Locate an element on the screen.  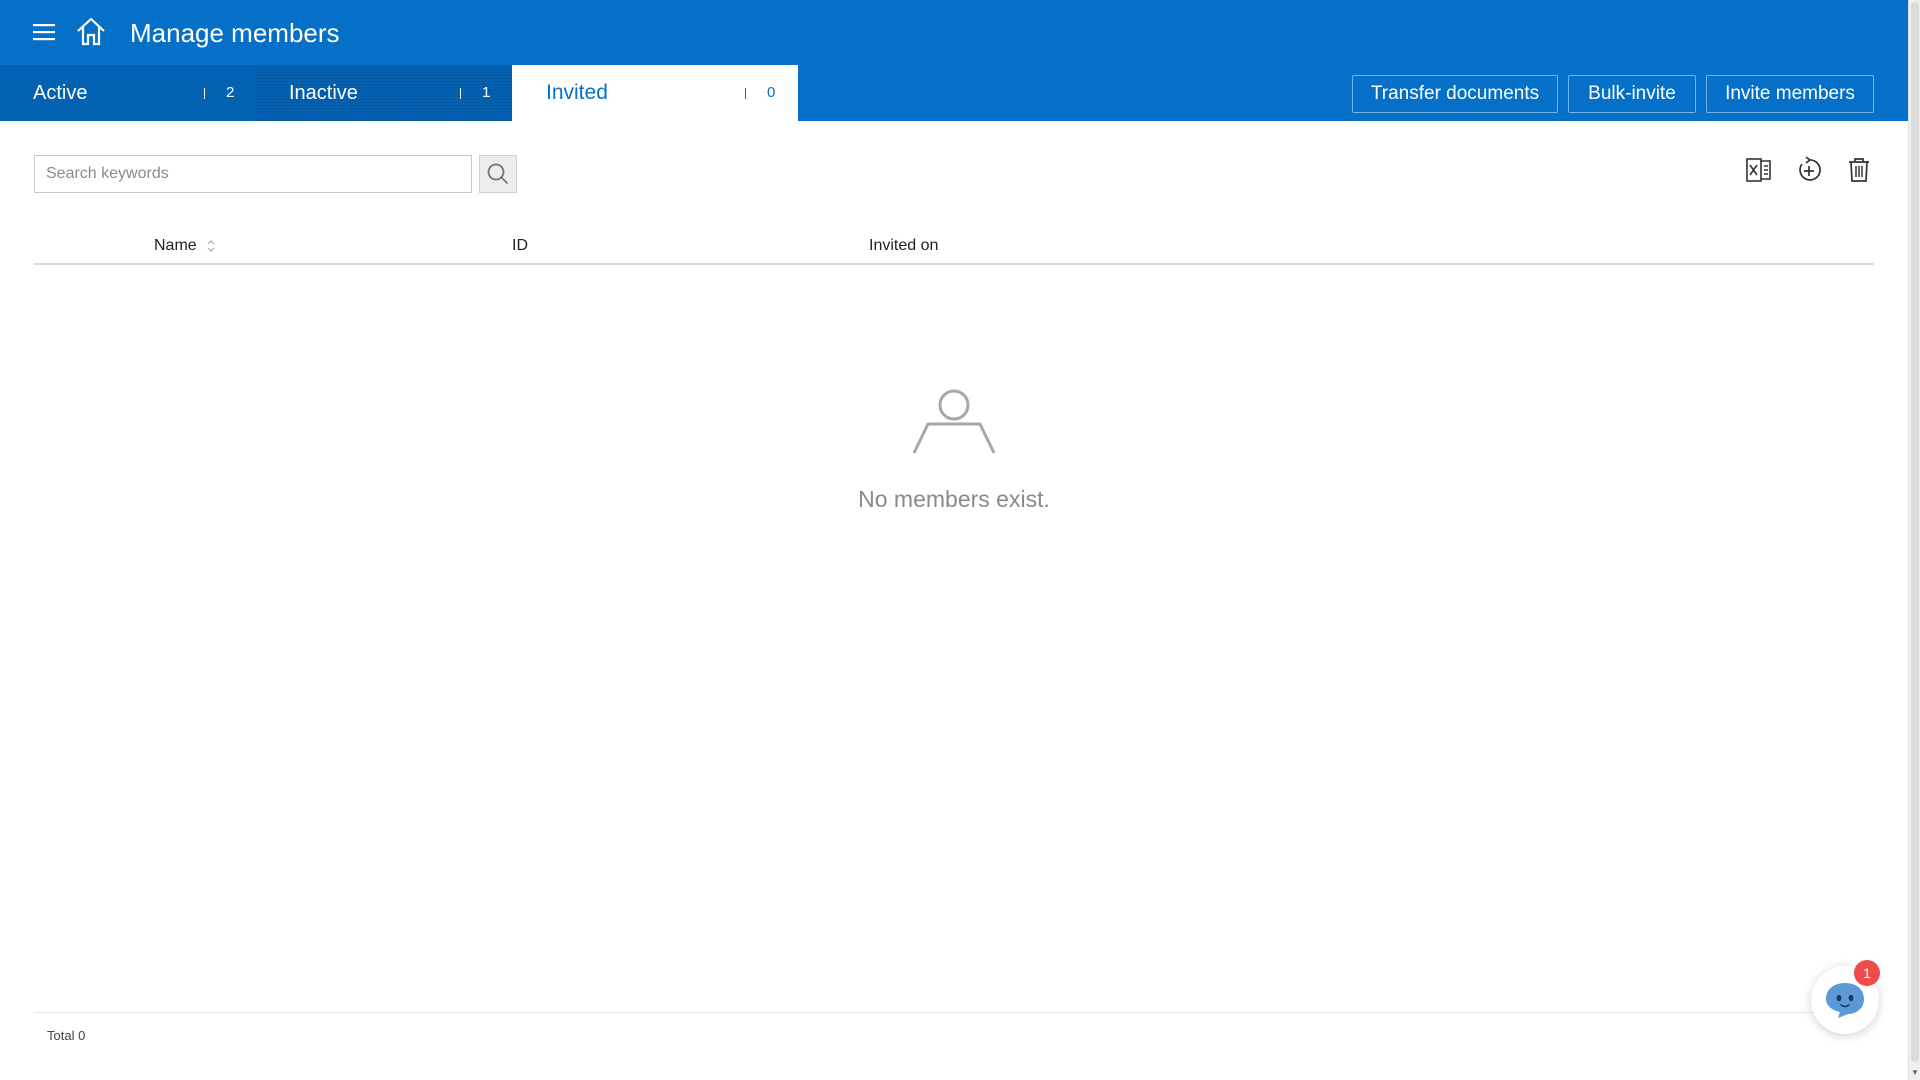
invite-members-button: Invite members is located at coordinates (1790, 94).